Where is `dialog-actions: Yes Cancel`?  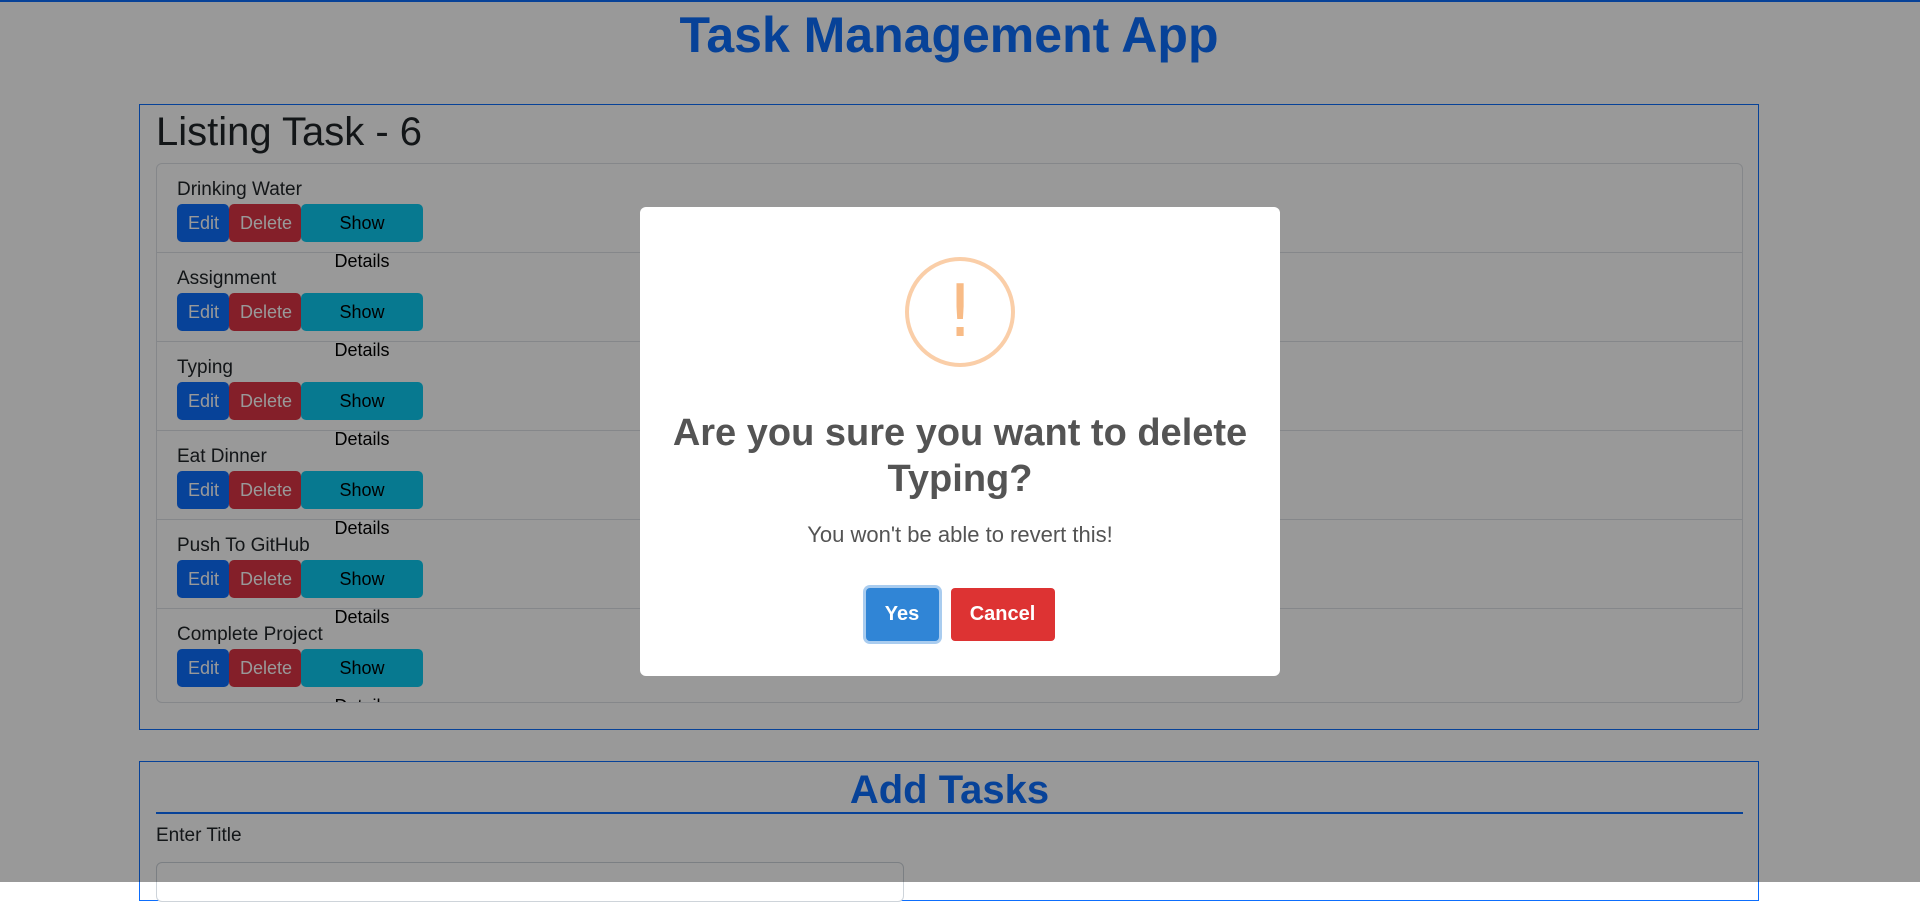 dialog-actions: Yes Cancel is located at coordinates (960, 614).